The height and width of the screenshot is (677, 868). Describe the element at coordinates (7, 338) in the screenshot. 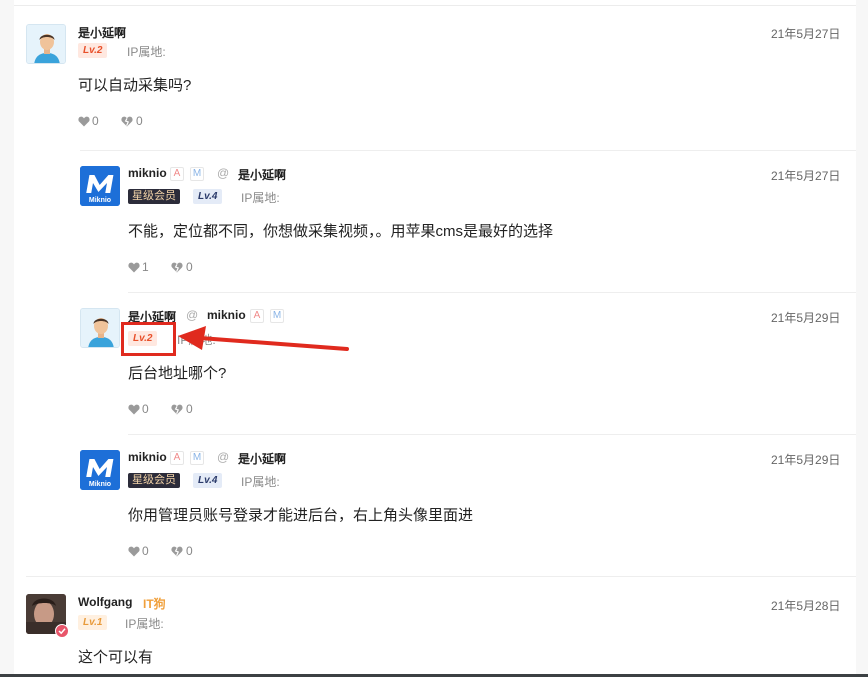

I see `window-left-gutter` at that location.